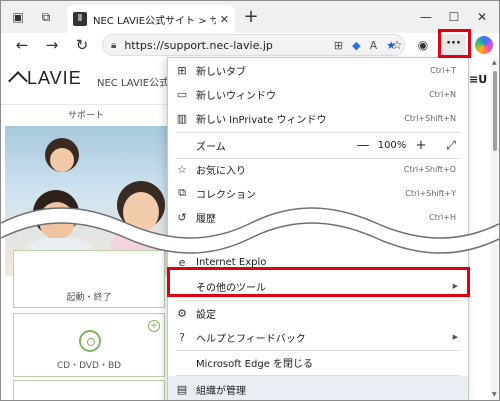 The image size is (500, 401). I want to click on menu-item-label: 組織が管理, so click(221, 391).